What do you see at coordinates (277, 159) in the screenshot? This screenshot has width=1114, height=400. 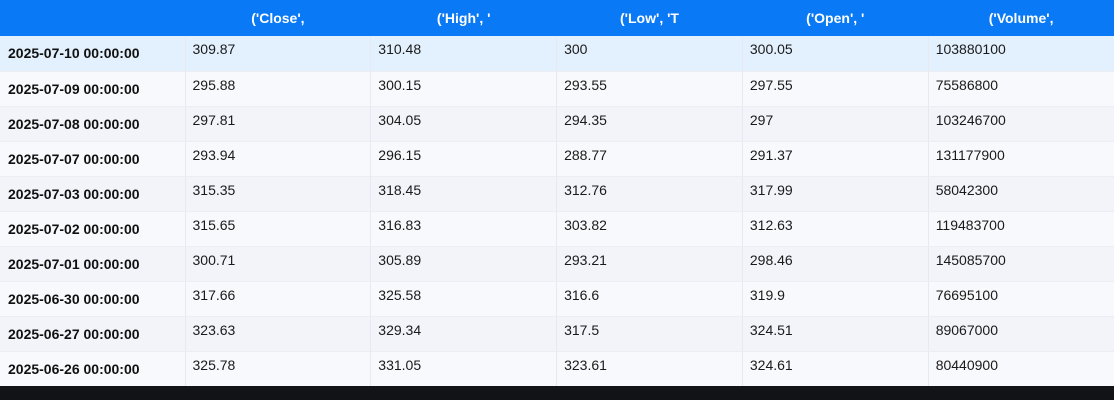 I see `cell-close: 293.94` at bounding box center [277, 159].